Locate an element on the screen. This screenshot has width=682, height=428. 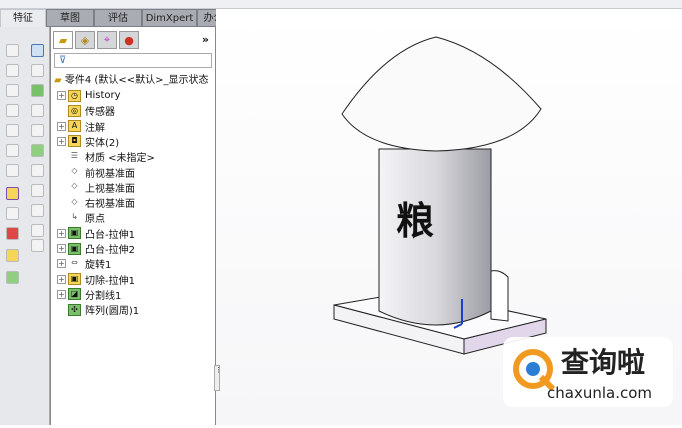
curves-icon is located at coordinates (12, 255).